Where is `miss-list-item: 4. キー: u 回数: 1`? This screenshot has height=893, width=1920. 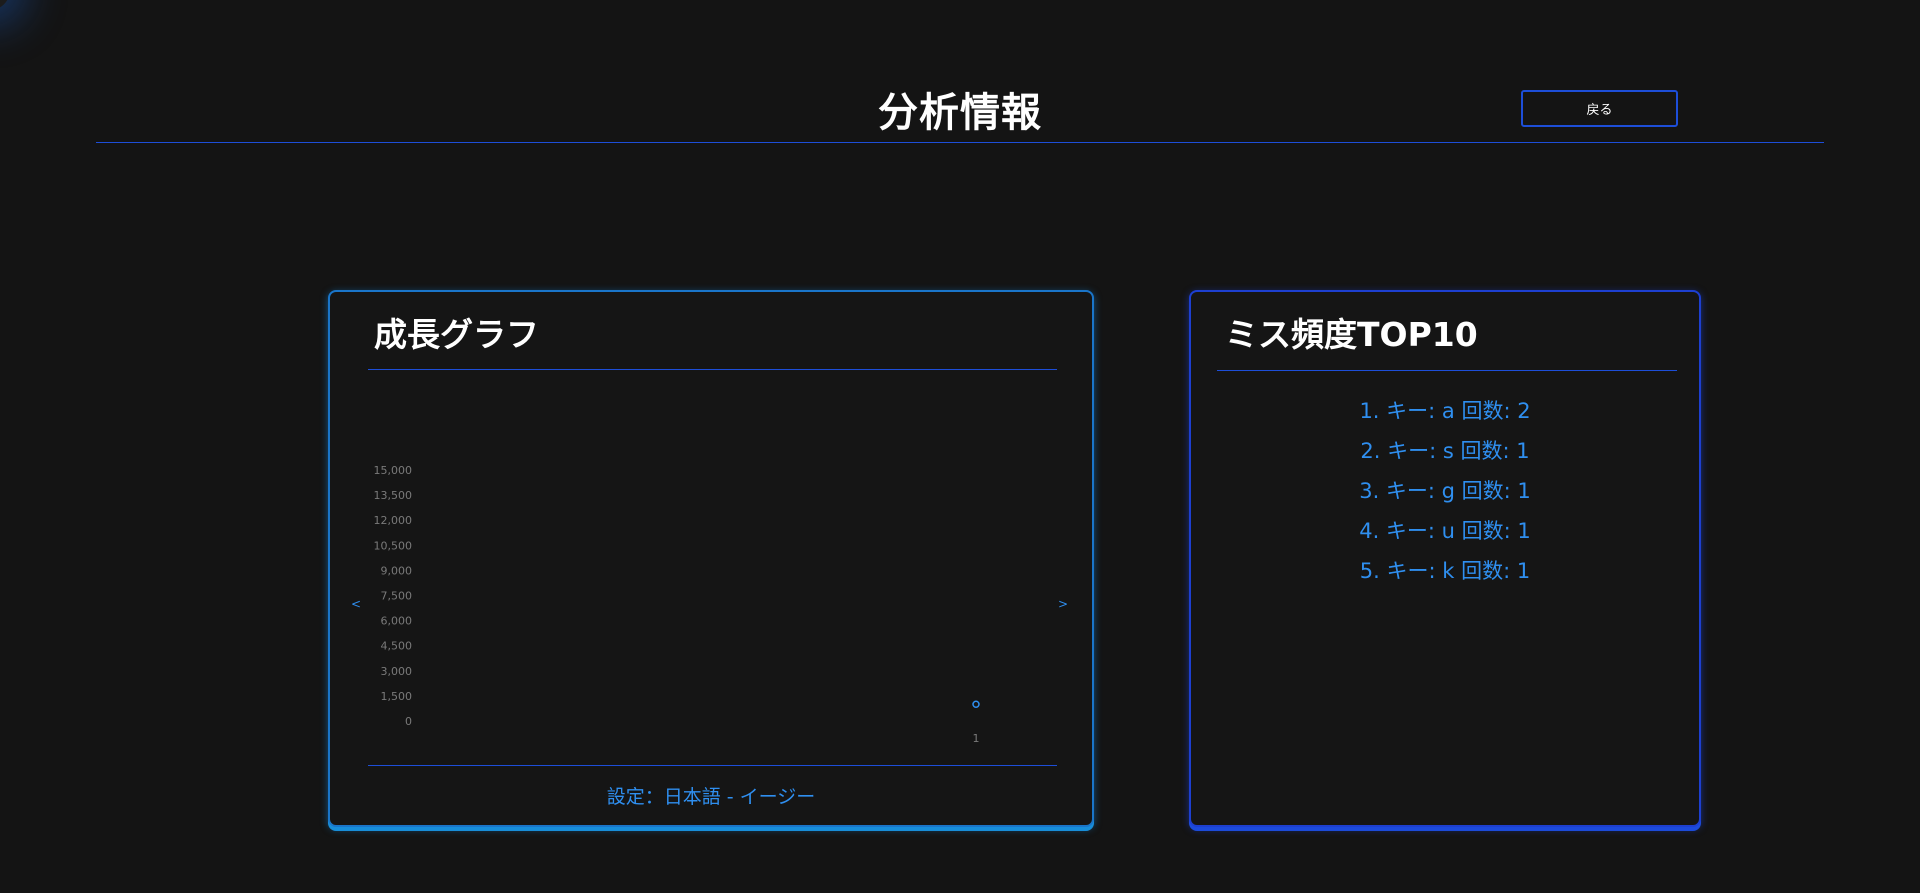
miss-list-item: 4. キー: u 回数: 1 is located at coordinates (1445, 536).